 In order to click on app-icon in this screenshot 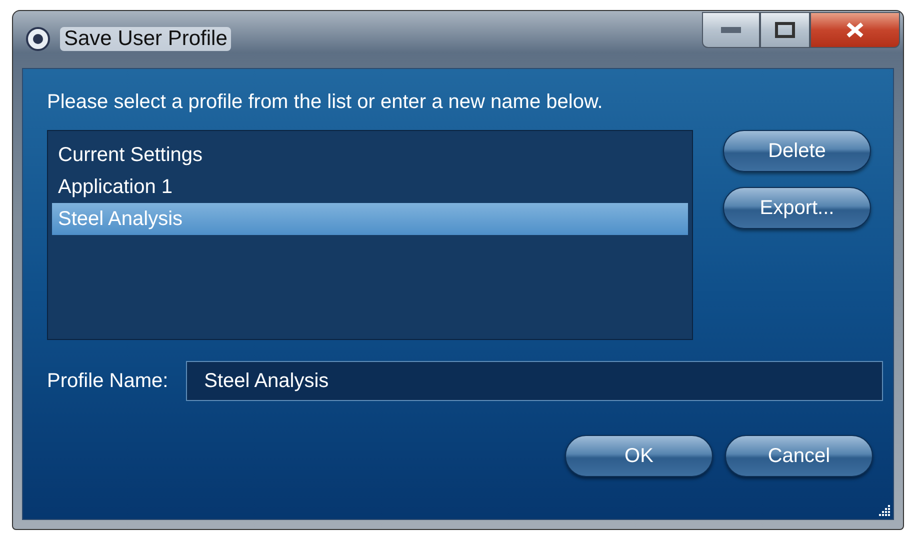, I will do `click(38, 39)`.